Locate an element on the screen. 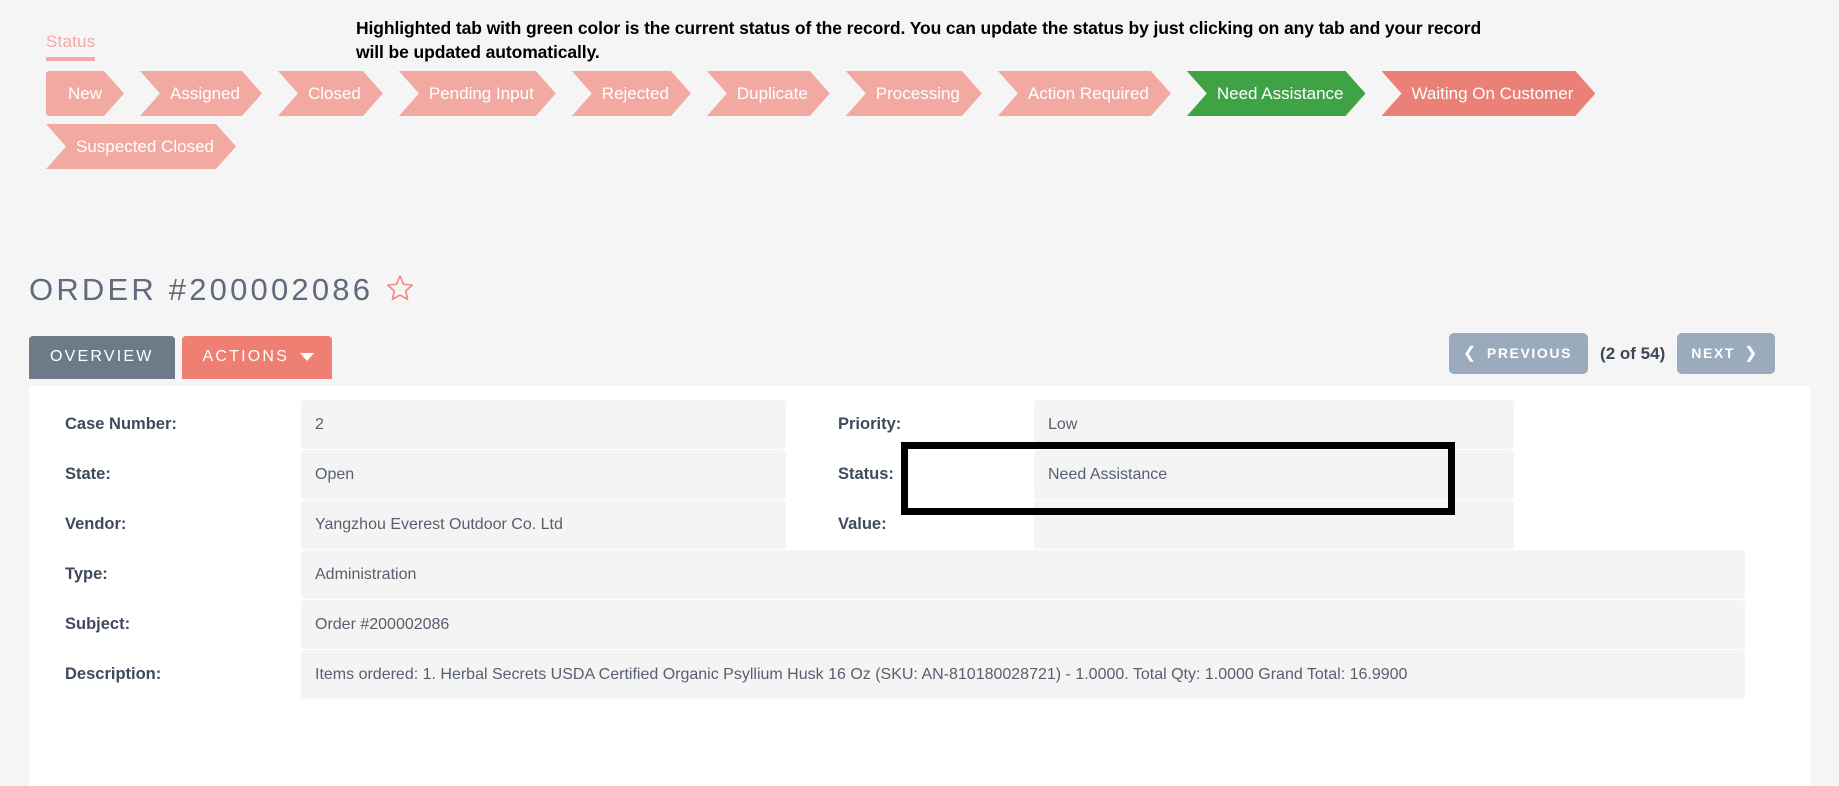 This screenshot has height=786, width=1839. actions-dropdown-button: ACTIONS is located at coordinates (257, 357).